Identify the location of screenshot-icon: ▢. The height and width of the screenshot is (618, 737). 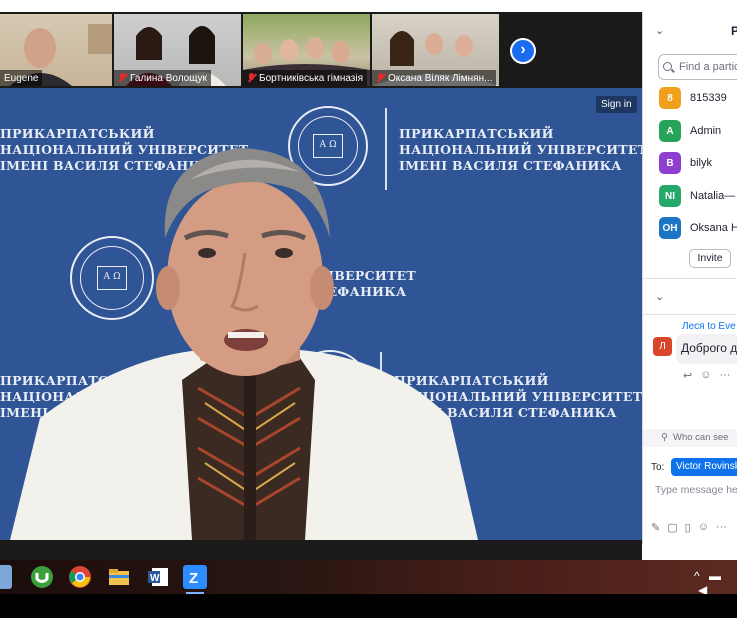
(672, 527).